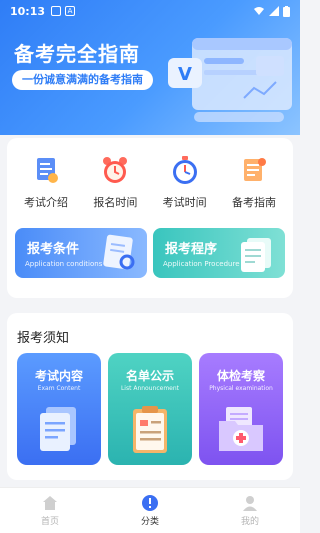 The image size is (320, 533). Describe the element at coordinates (49, 522) in the screenshot. I see `nav-label: 首页` at that location.